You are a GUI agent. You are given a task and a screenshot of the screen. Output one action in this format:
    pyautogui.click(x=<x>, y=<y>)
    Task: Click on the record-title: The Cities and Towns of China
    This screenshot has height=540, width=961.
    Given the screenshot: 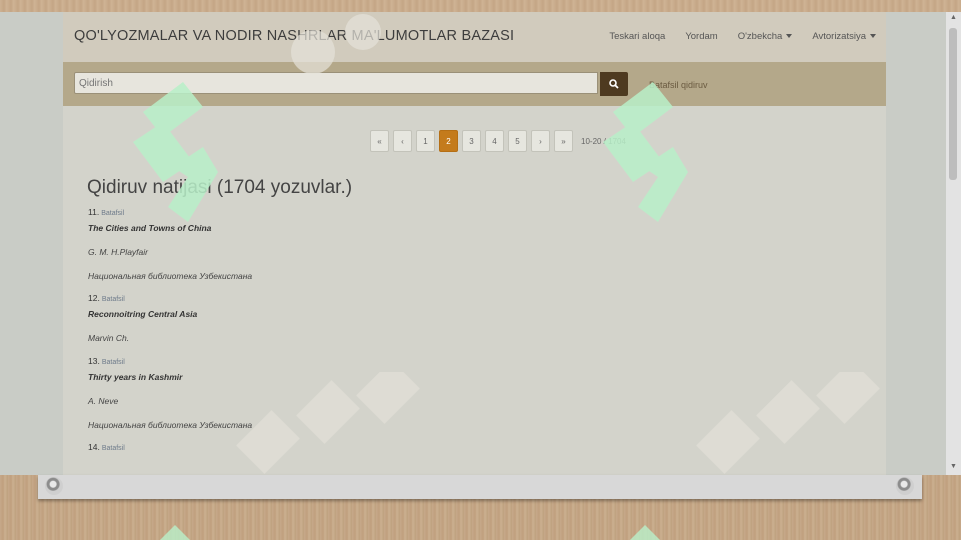 What is the action you would take?
    pyautogui.click(x=150, y=228)
    